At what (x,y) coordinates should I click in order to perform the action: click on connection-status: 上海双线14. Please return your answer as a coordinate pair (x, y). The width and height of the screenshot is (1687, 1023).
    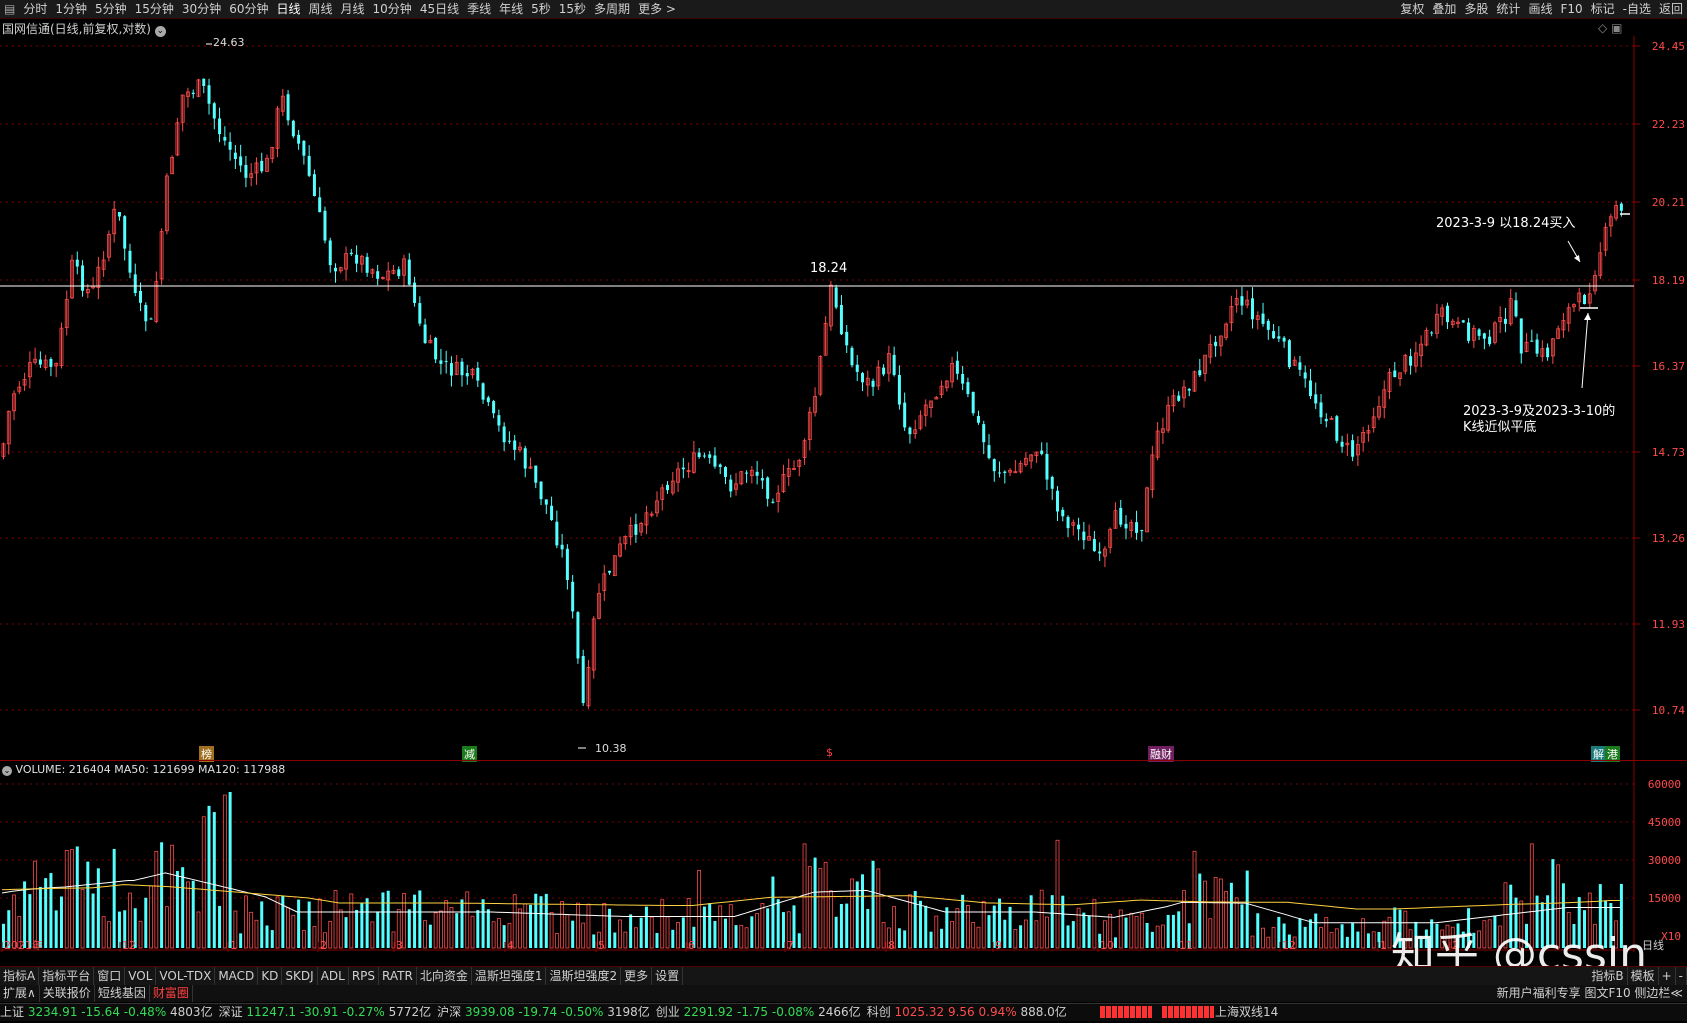
    Looking at the image, I should click on (1246, 1012).